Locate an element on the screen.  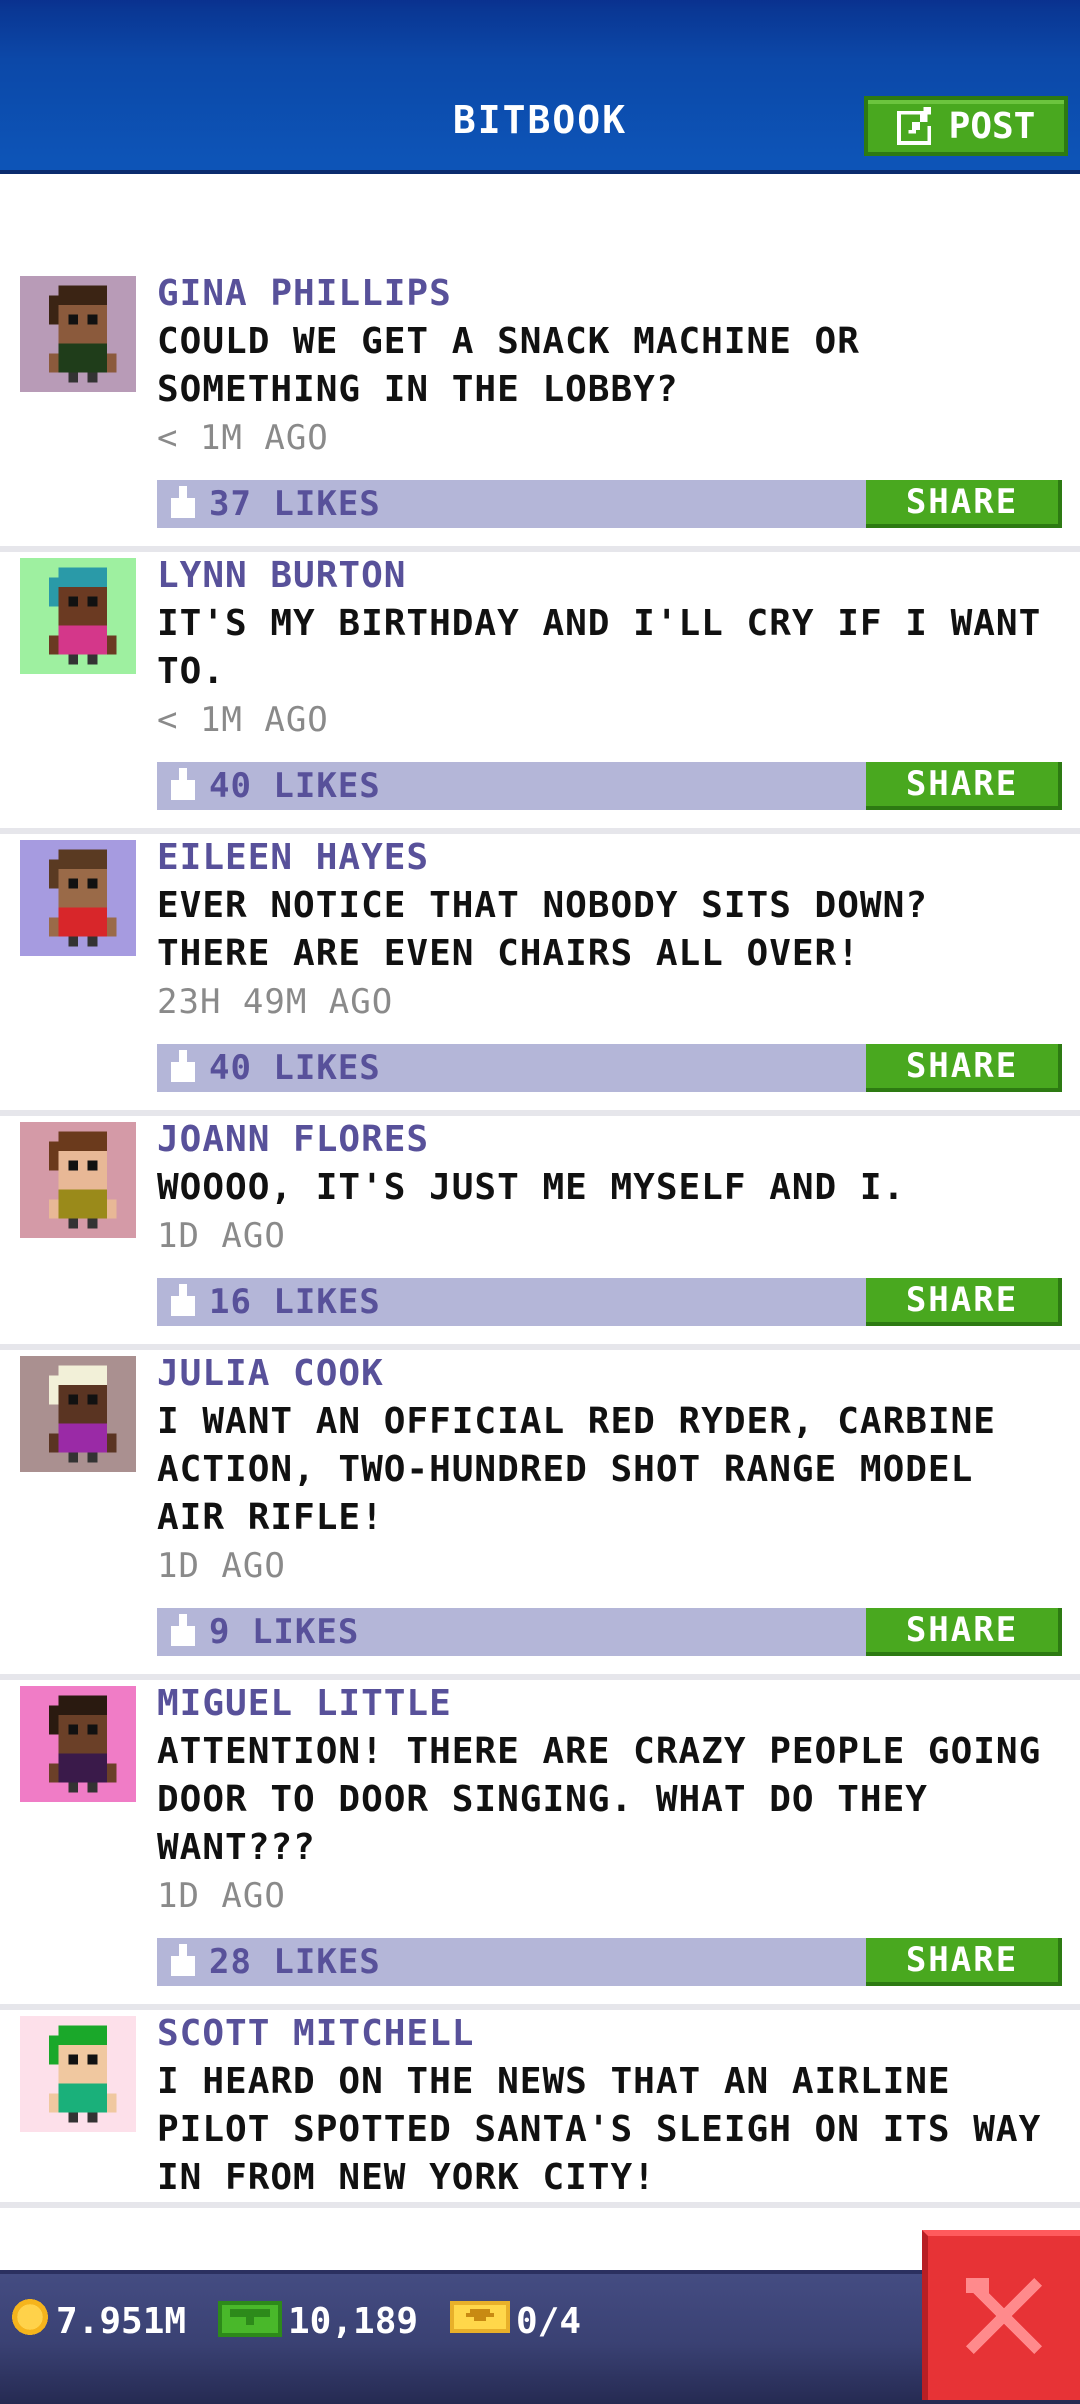
post-author: JULIA COOK is located at coordinates (270, 1373).